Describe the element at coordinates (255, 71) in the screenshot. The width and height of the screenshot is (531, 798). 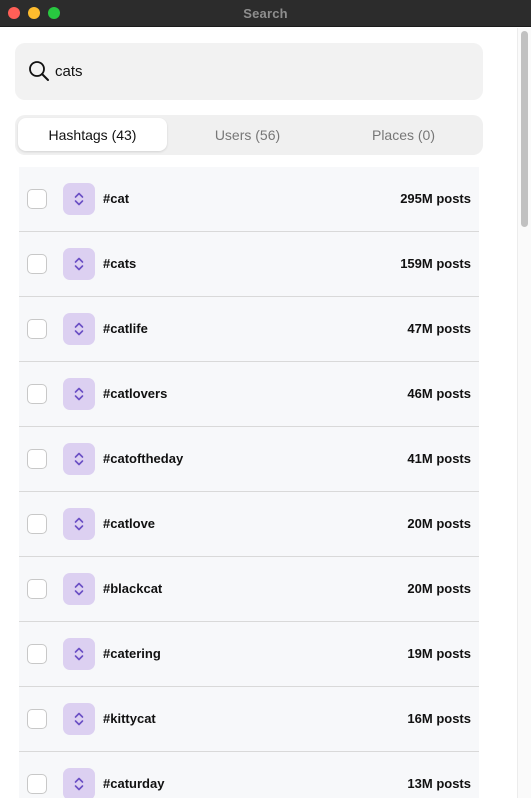
I see `search-input` at that location.